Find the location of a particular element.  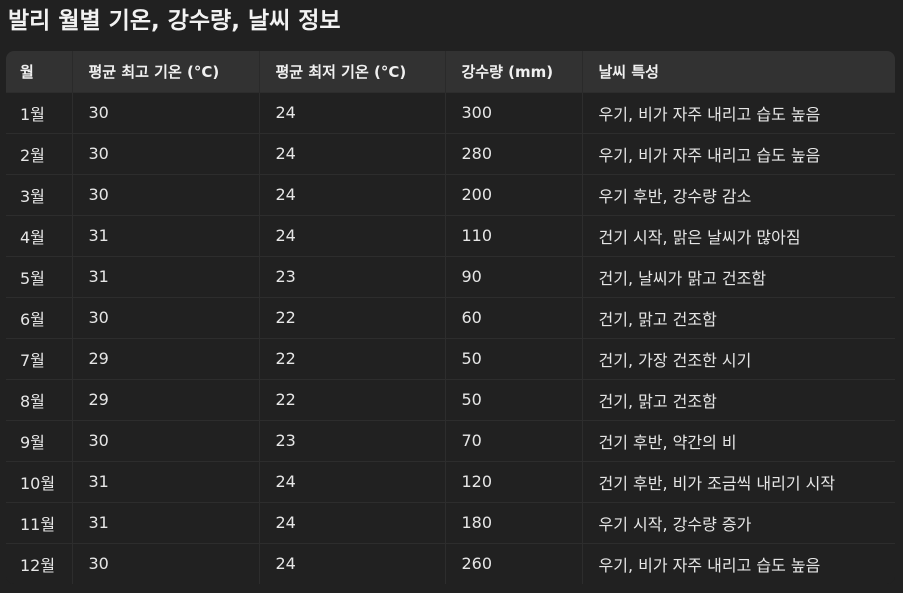

cell-rainfall: 70 is located at coordinates (514, 440).